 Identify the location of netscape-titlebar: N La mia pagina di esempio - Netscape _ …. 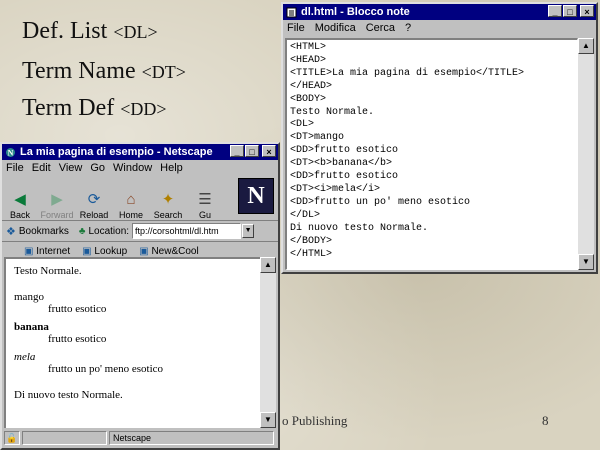
(140, 152).